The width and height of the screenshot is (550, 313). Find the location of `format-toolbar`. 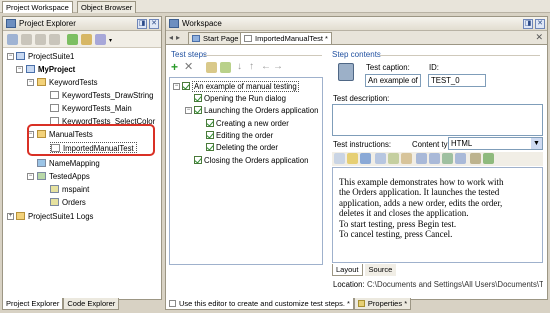

format-toolbar is located at coordinates (437, 159).